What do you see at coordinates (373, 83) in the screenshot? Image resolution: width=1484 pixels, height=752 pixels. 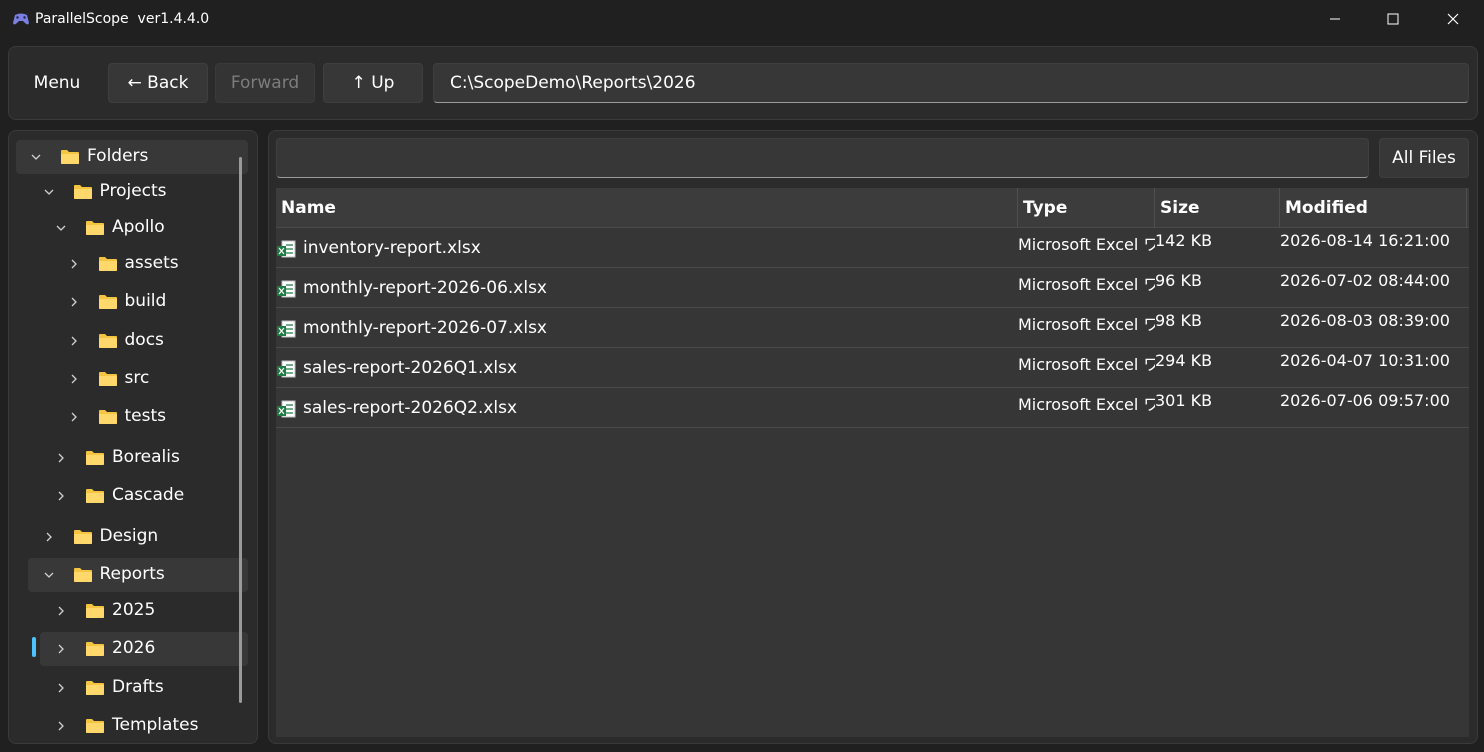 I see `up-button: ↑ Up` at bounding box center [373, 83].